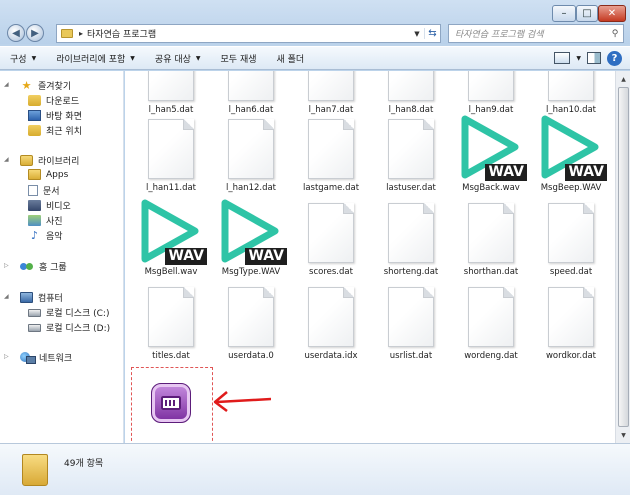  Describe the element at coordinates (623, 79) in the screenshot. I see `scroll-up-button: ▲` at that location.